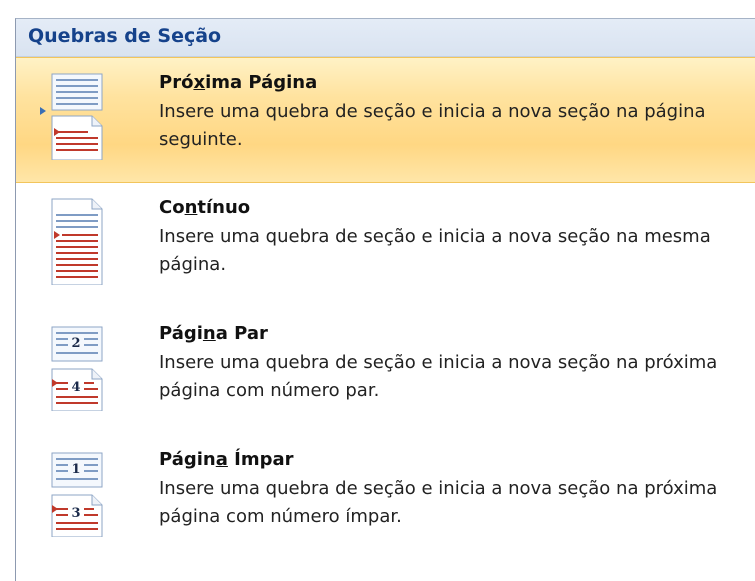  What do you see at coordinates (238, 82) in the screenshot?
I see `menu-item-title: Próxima Página` at bounding box center [238, 82].